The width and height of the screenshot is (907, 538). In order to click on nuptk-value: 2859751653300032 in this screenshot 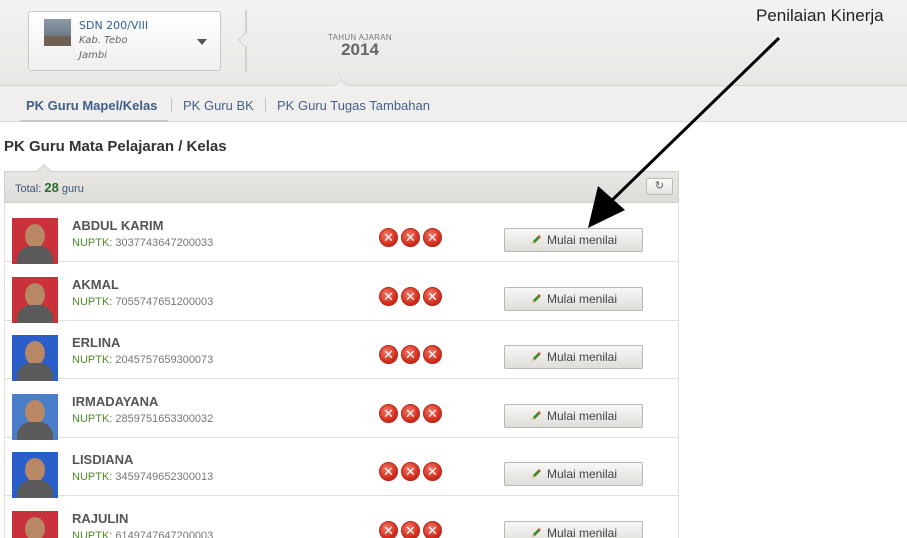, I will do `click(164, 418)`.